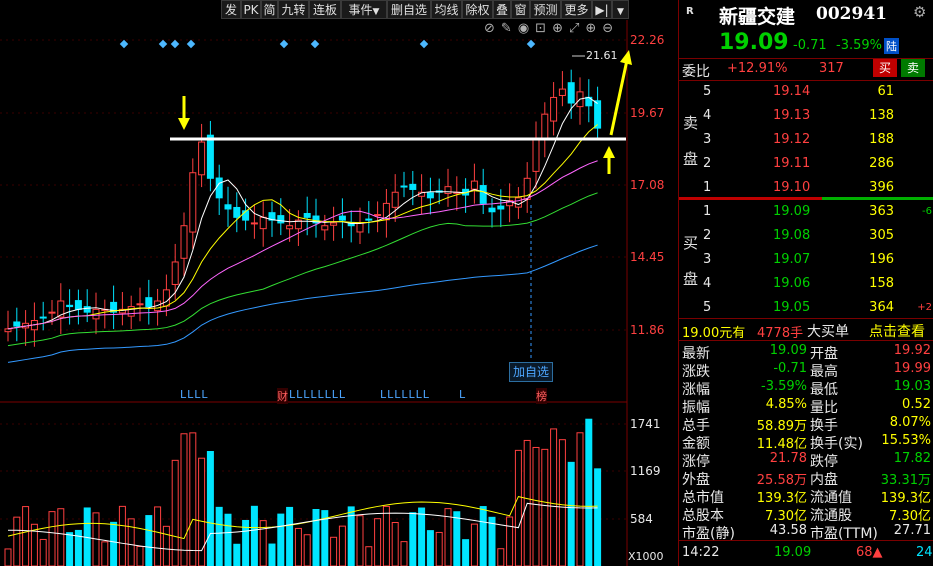 Image resolution: width=933 pixels, height=566 pixels. Describe the element at coordinates (691, 159) in the screenshot. I see `sell-side-label: 盘` at that location.